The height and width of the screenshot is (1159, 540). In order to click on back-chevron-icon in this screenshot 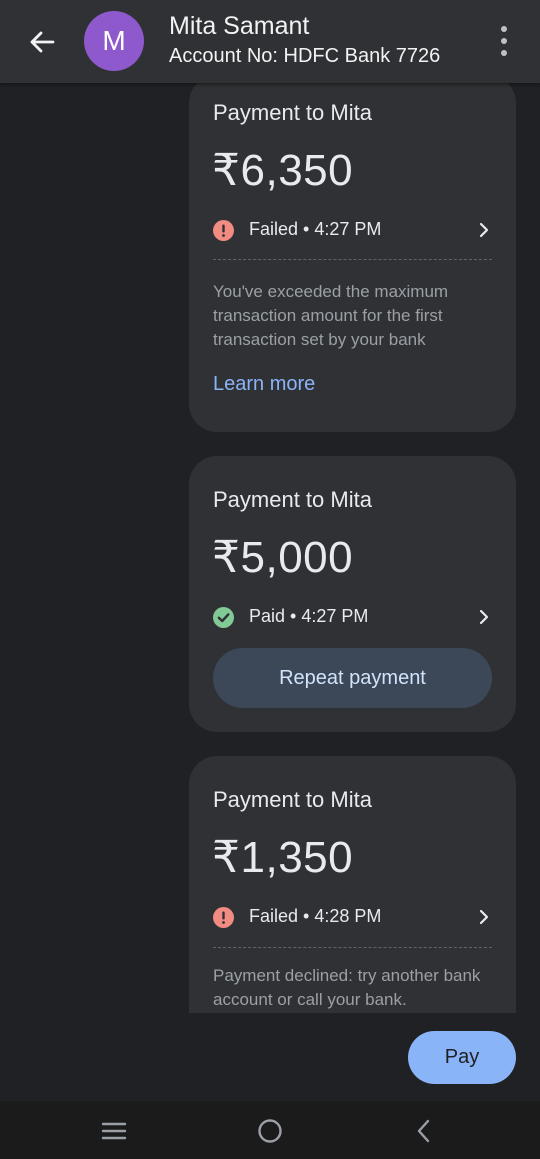, I will do `click(424, 1131)`.